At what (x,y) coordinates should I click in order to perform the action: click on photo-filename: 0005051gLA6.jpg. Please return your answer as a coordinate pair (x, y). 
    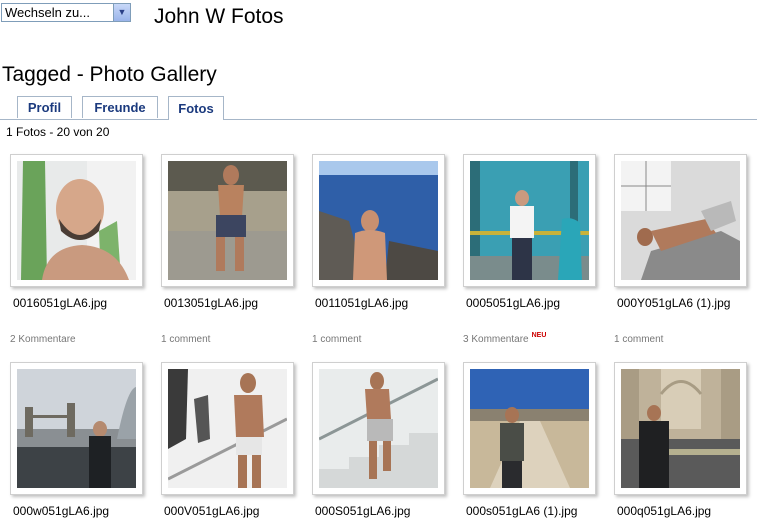
    Looking at the image, I should click on (513, 303).